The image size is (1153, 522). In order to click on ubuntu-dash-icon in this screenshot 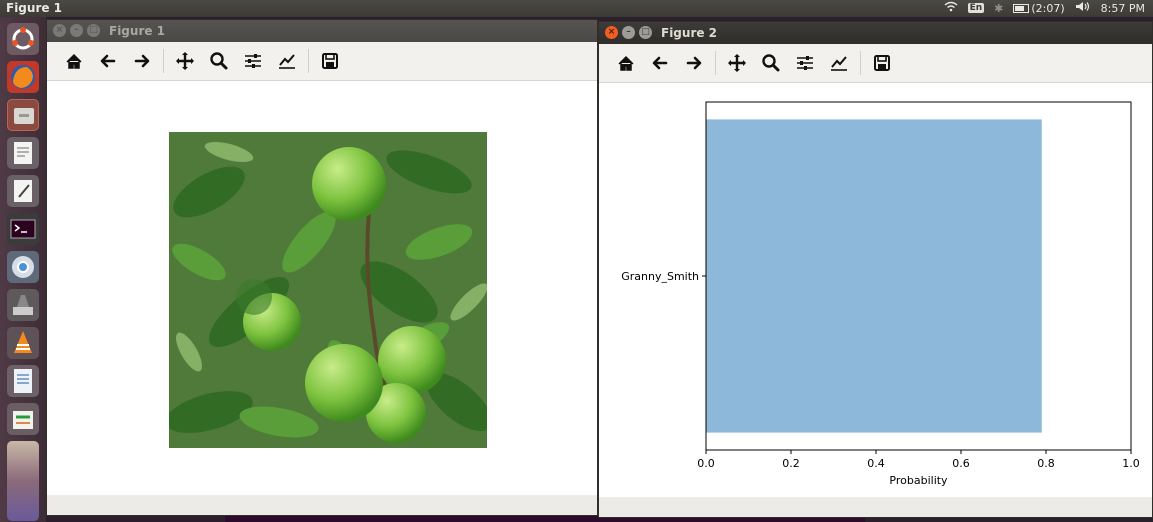, I will do `click(23, 39)`.